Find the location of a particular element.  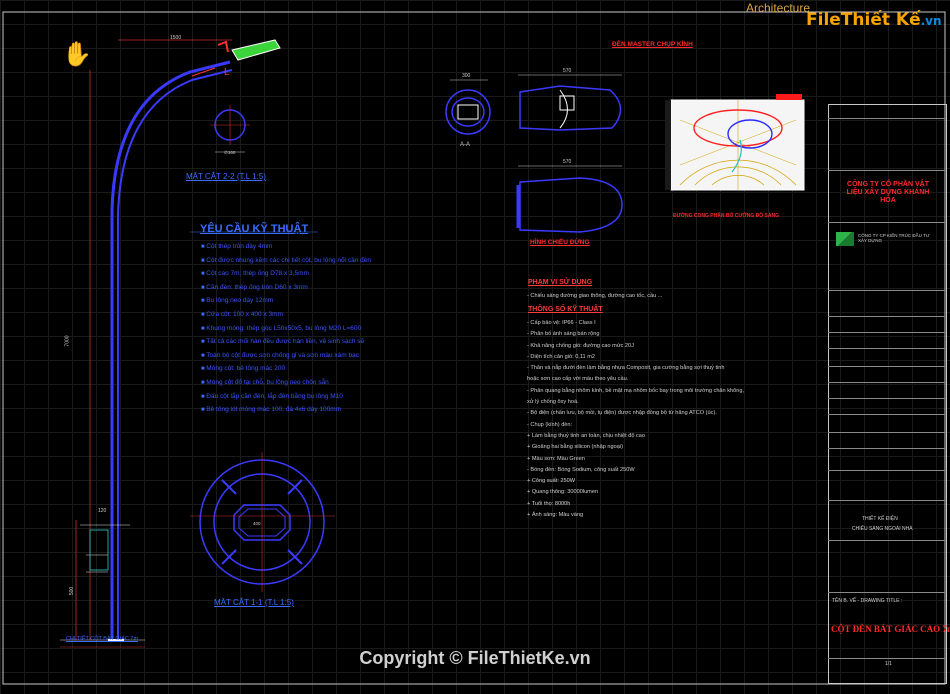

dim-lamp-plan: 570 is located at coordinates (567, 162).